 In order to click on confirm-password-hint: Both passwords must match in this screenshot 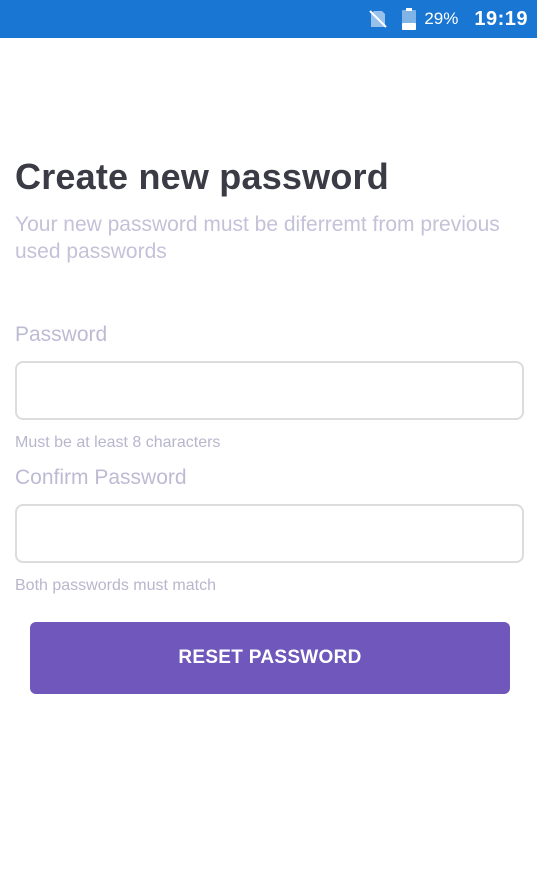, I will do `click(115, 585)`.